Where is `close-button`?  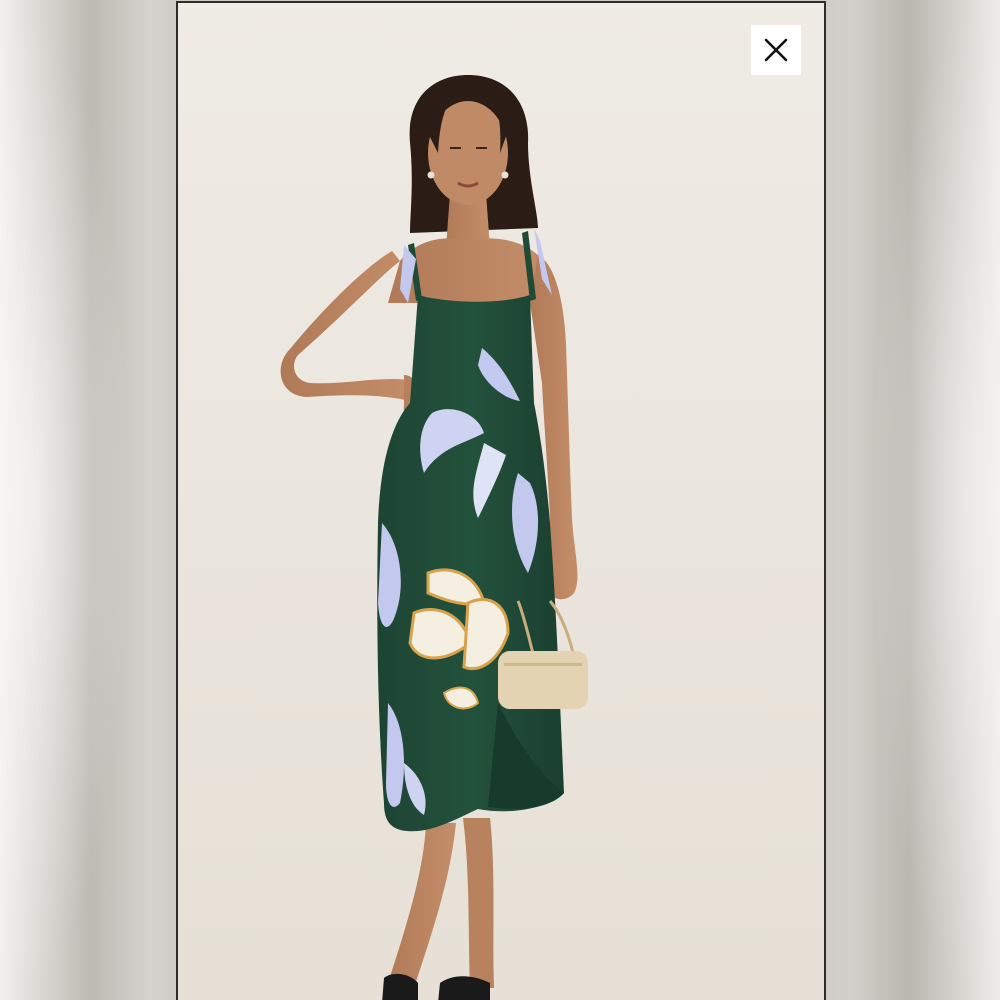 close-button is located at coordinates (776, 50).